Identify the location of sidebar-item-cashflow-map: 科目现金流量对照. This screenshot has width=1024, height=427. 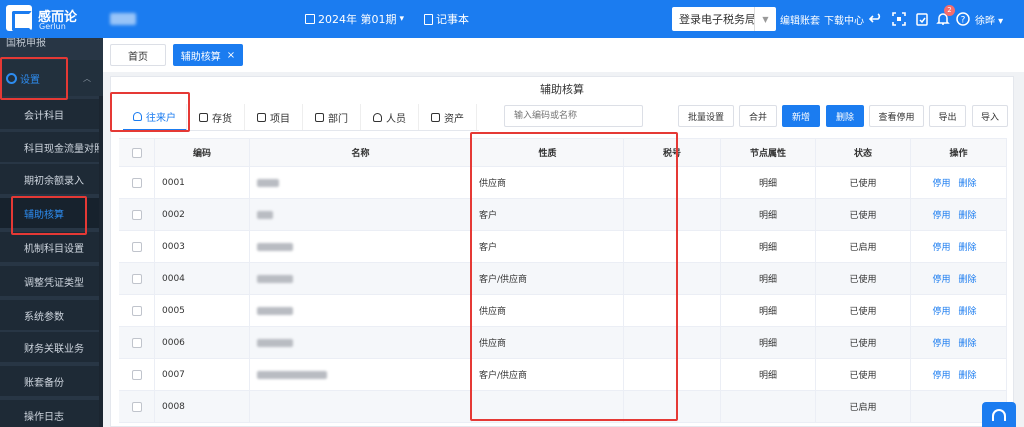
(51, 147).